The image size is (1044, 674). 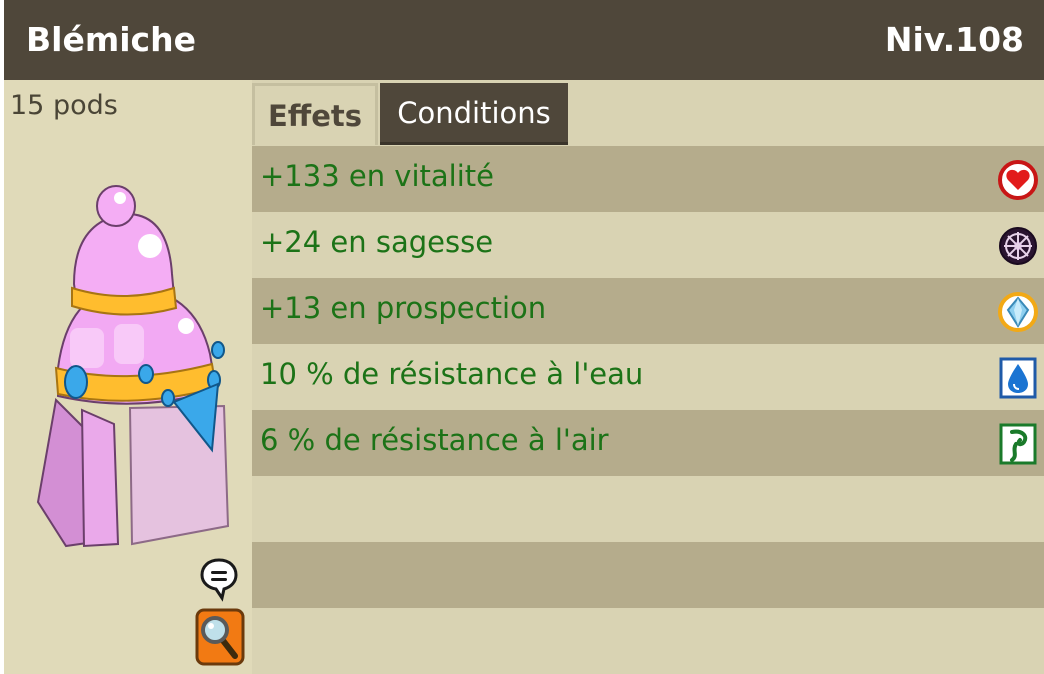 What do you see at coordinates (1018, 444) in the screenshot?
I see `air-resistance-icon` at bounding box center [1018, 444].